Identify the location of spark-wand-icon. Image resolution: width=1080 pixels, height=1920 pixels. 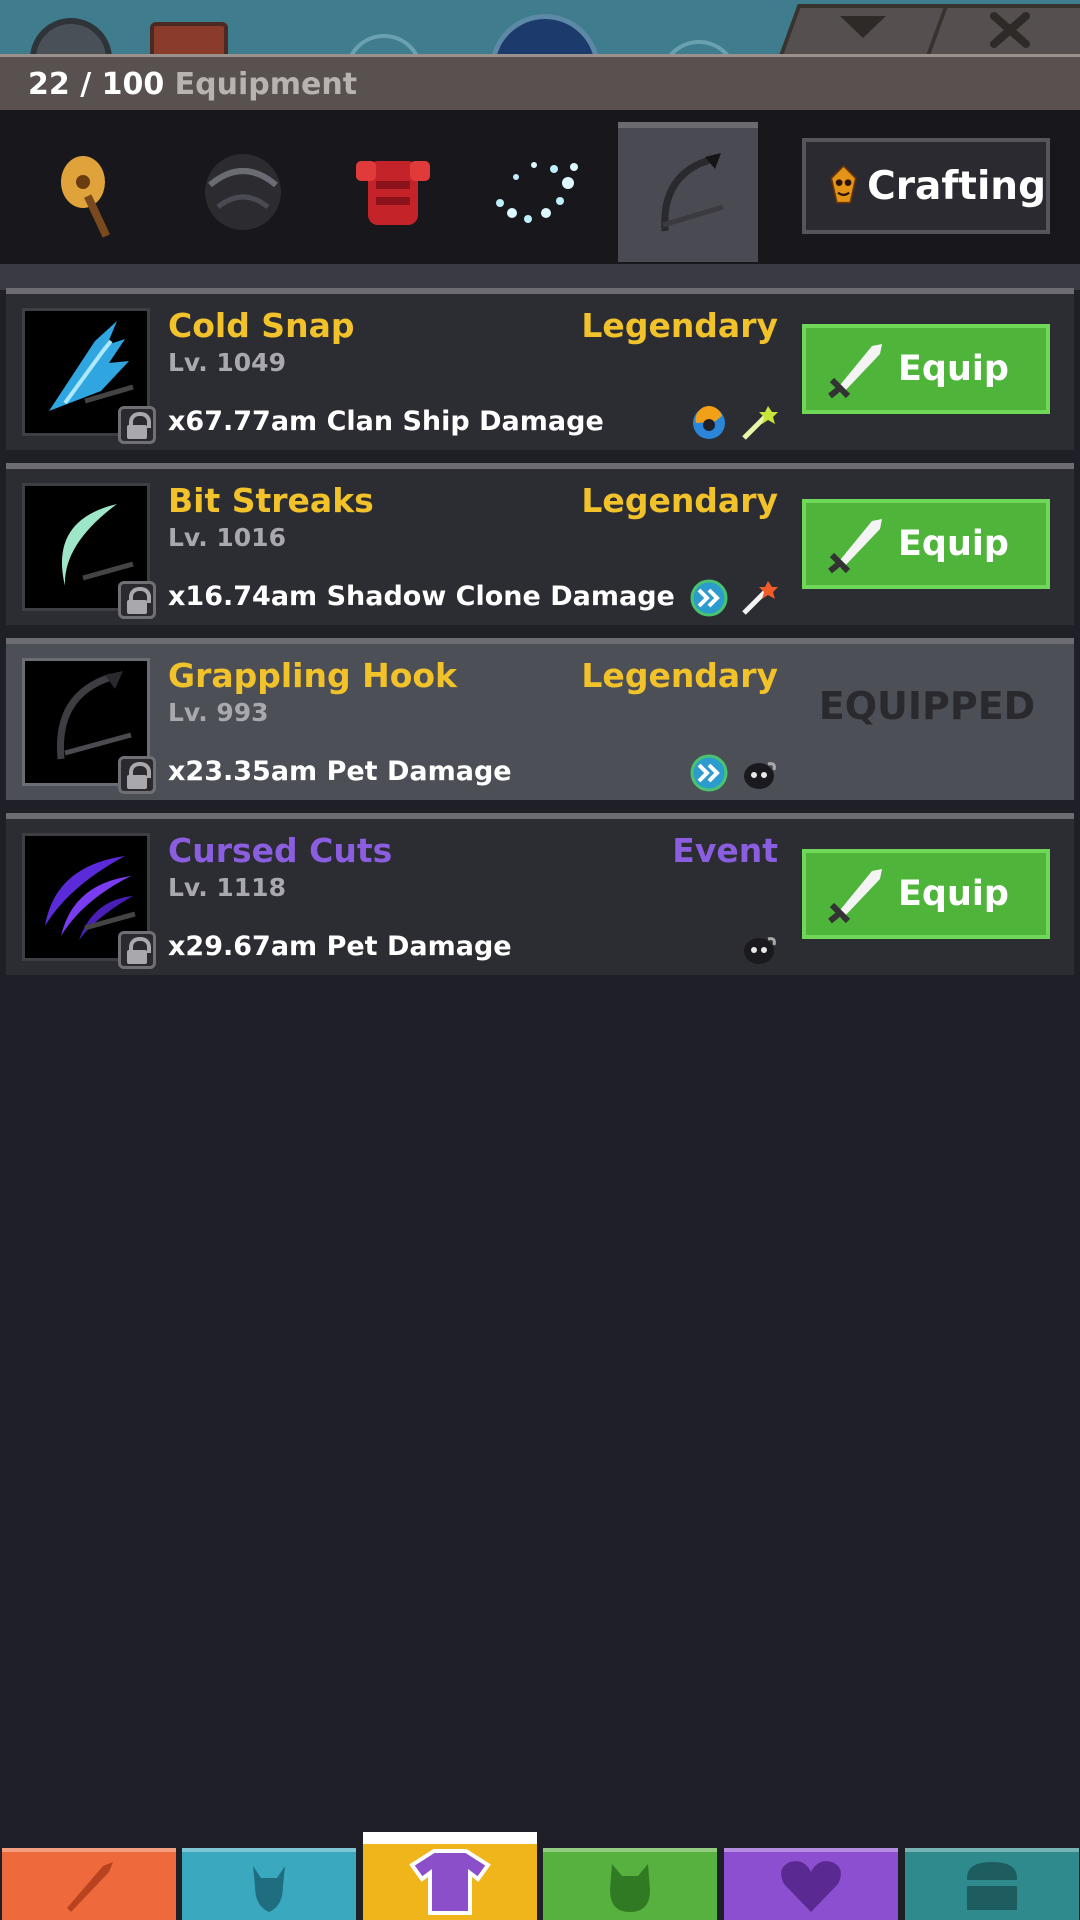
(760, 423).